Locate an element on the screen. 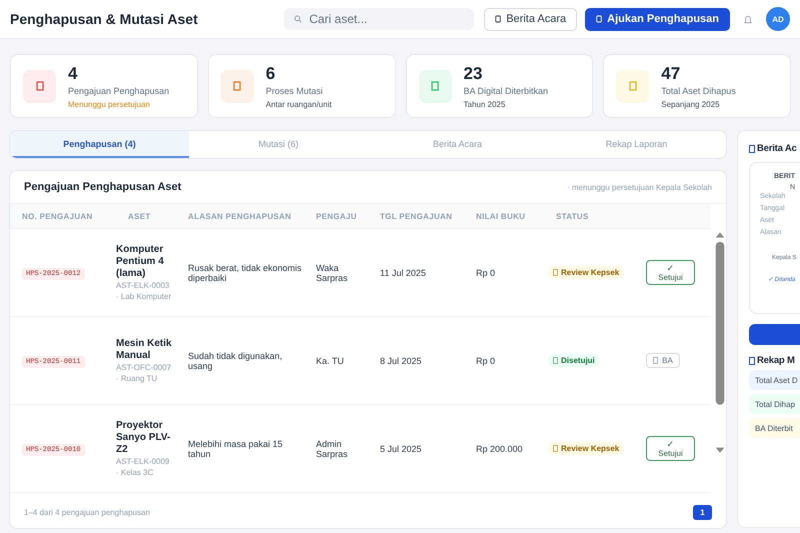 Image resolution: width=800 pixels, height=533 pixels. column-header: STATUS is located at coordinates (572, 216).